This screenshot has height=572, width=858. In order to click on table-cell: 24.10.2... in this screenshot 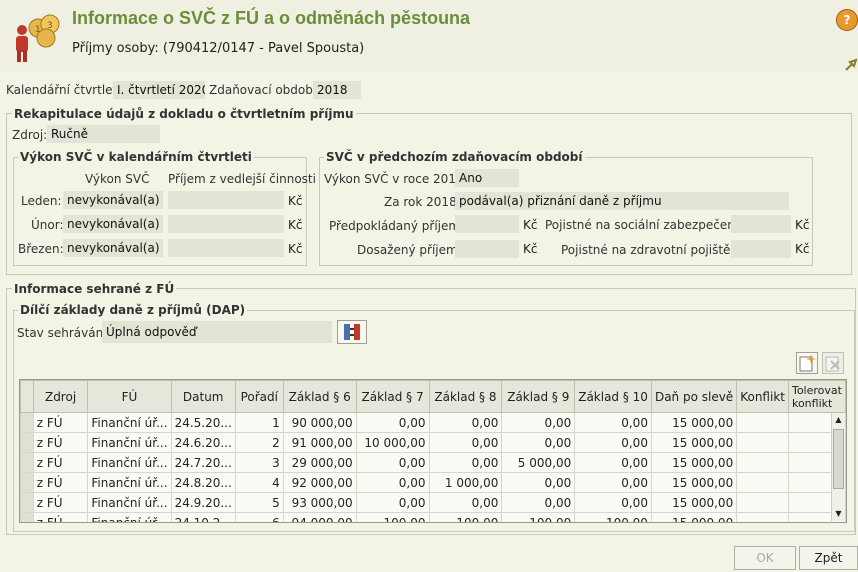, I will do `click(203, 517)`.